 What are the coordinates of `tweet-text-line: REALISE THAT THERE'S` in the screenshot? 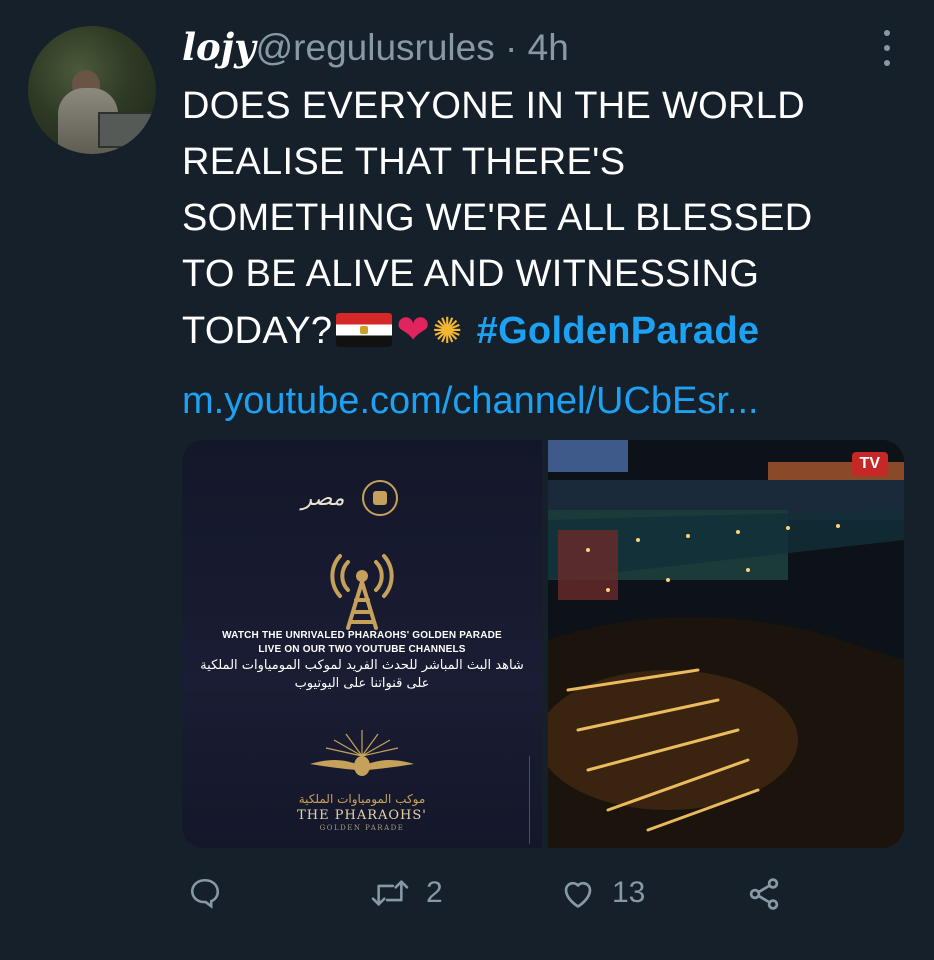 It's located at (404, 162).